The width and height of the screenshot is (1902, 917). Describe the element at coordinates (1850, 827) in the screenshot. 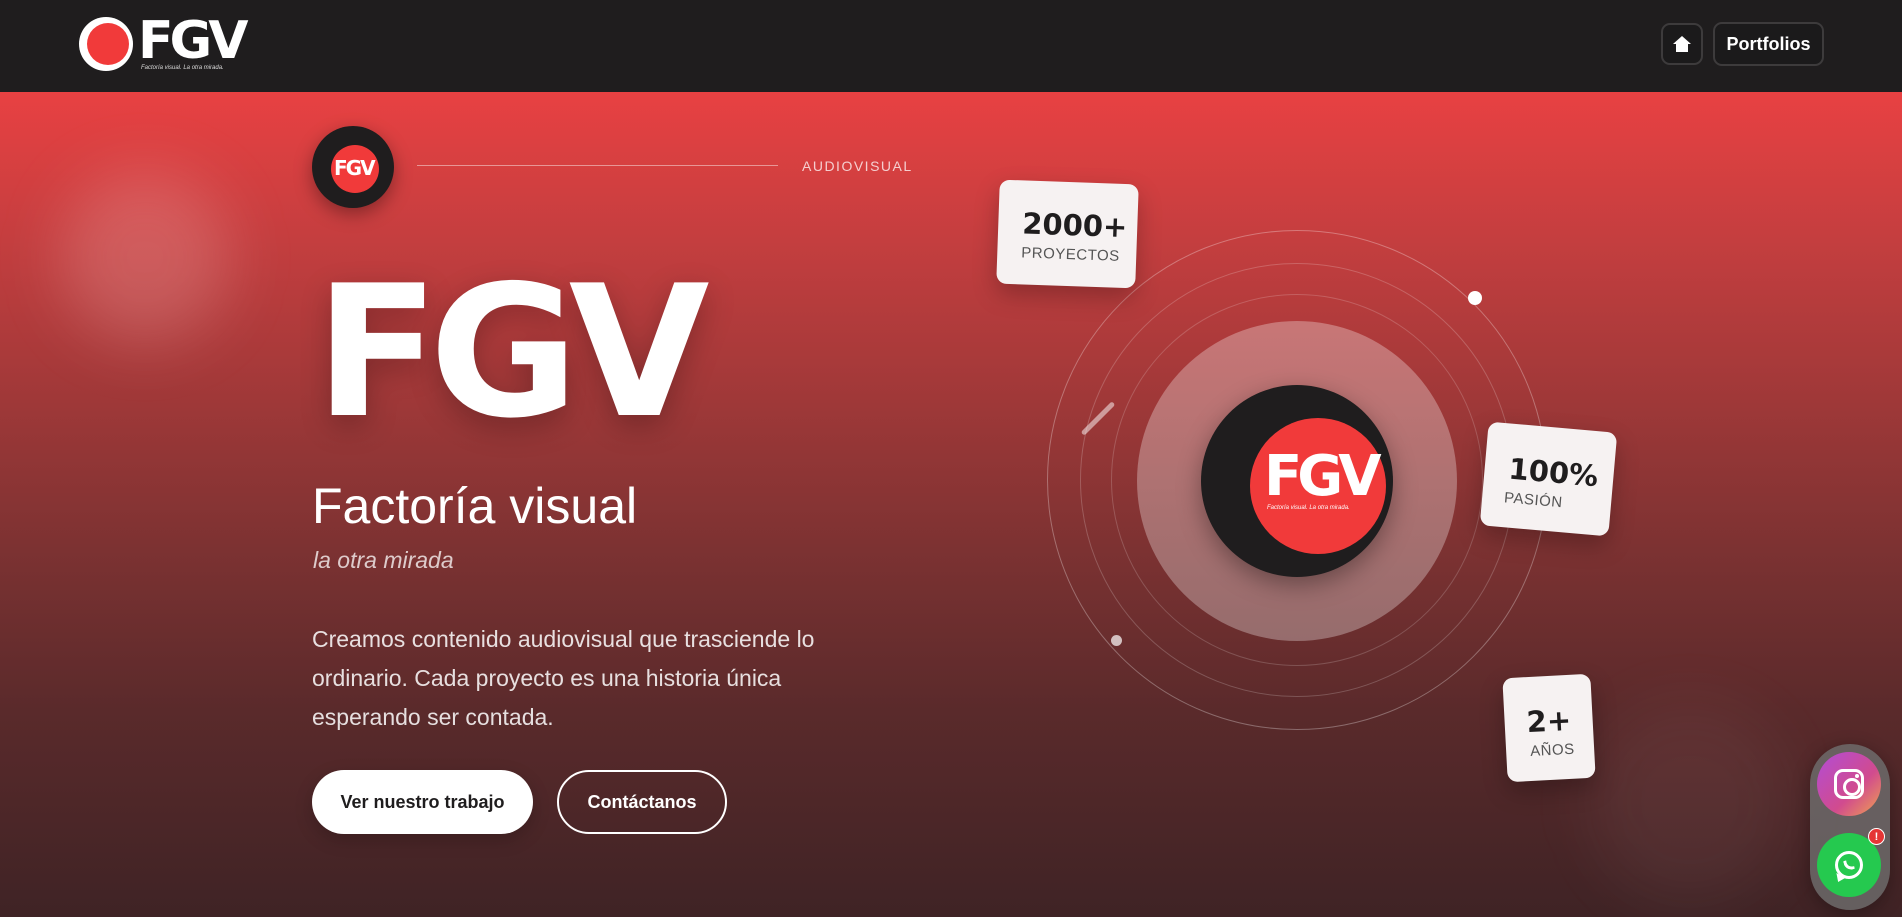

I see `social-floating-bar: !` at that location.